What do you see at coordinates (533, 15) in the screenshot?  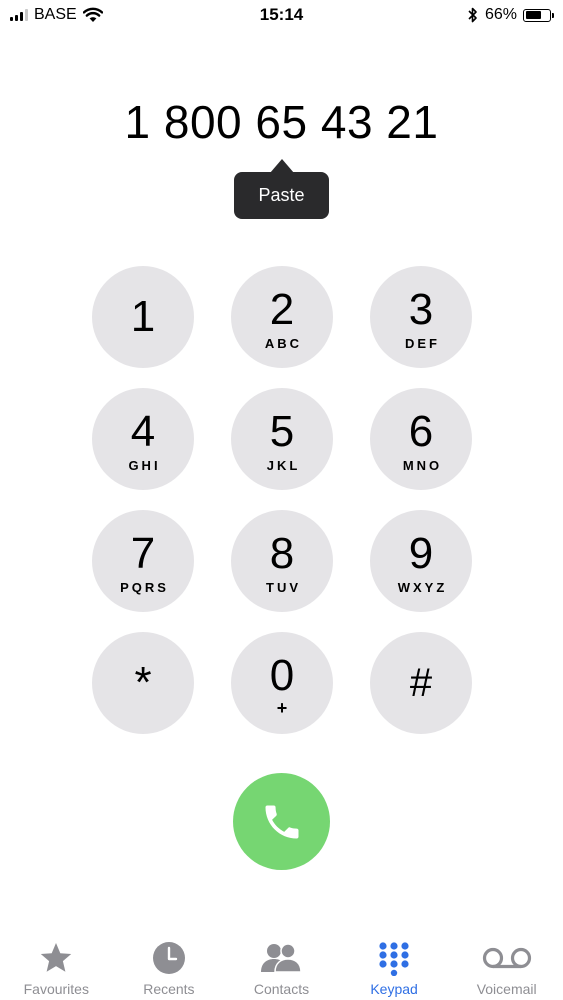 I see `battery-fill` at bounding box center [533, 15].